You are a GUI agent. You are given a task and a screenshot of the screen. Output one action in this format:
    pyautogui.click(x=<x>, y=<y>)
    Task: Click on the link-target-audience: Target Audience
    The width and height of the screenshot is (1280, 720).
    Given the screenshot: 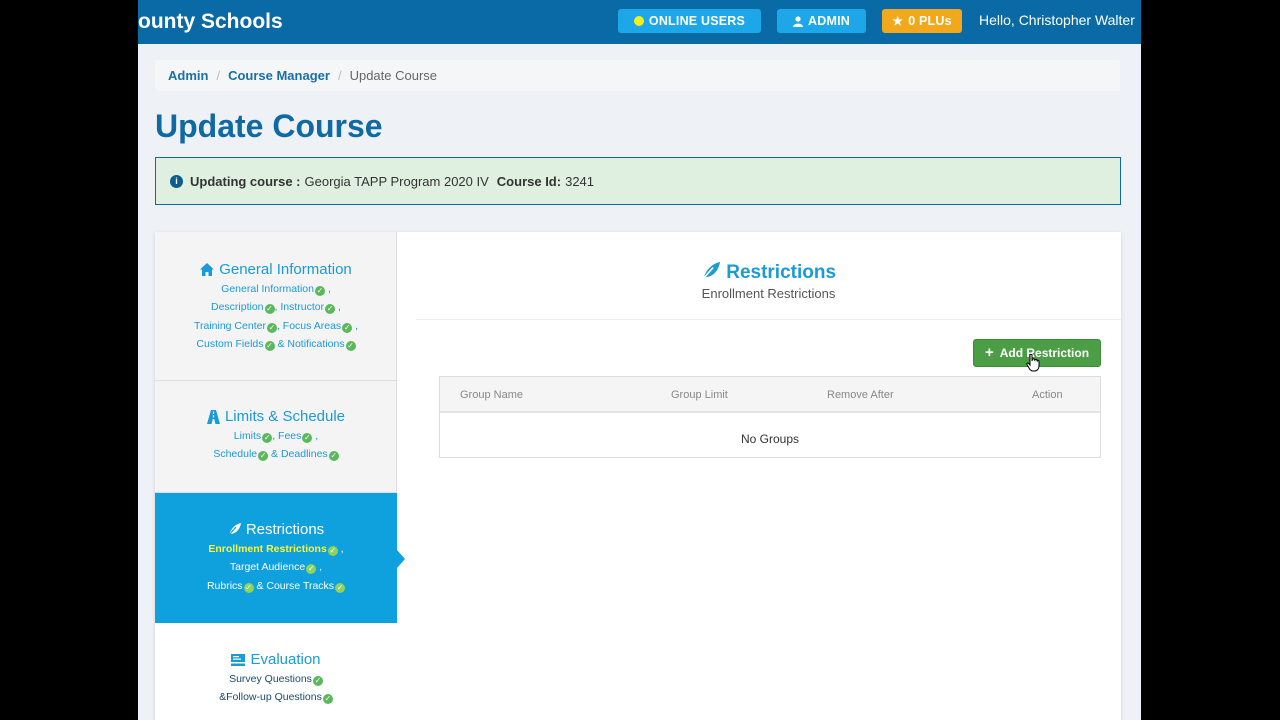 What is the action you would take?
    pyautogui.click(x=267, y=567)
    